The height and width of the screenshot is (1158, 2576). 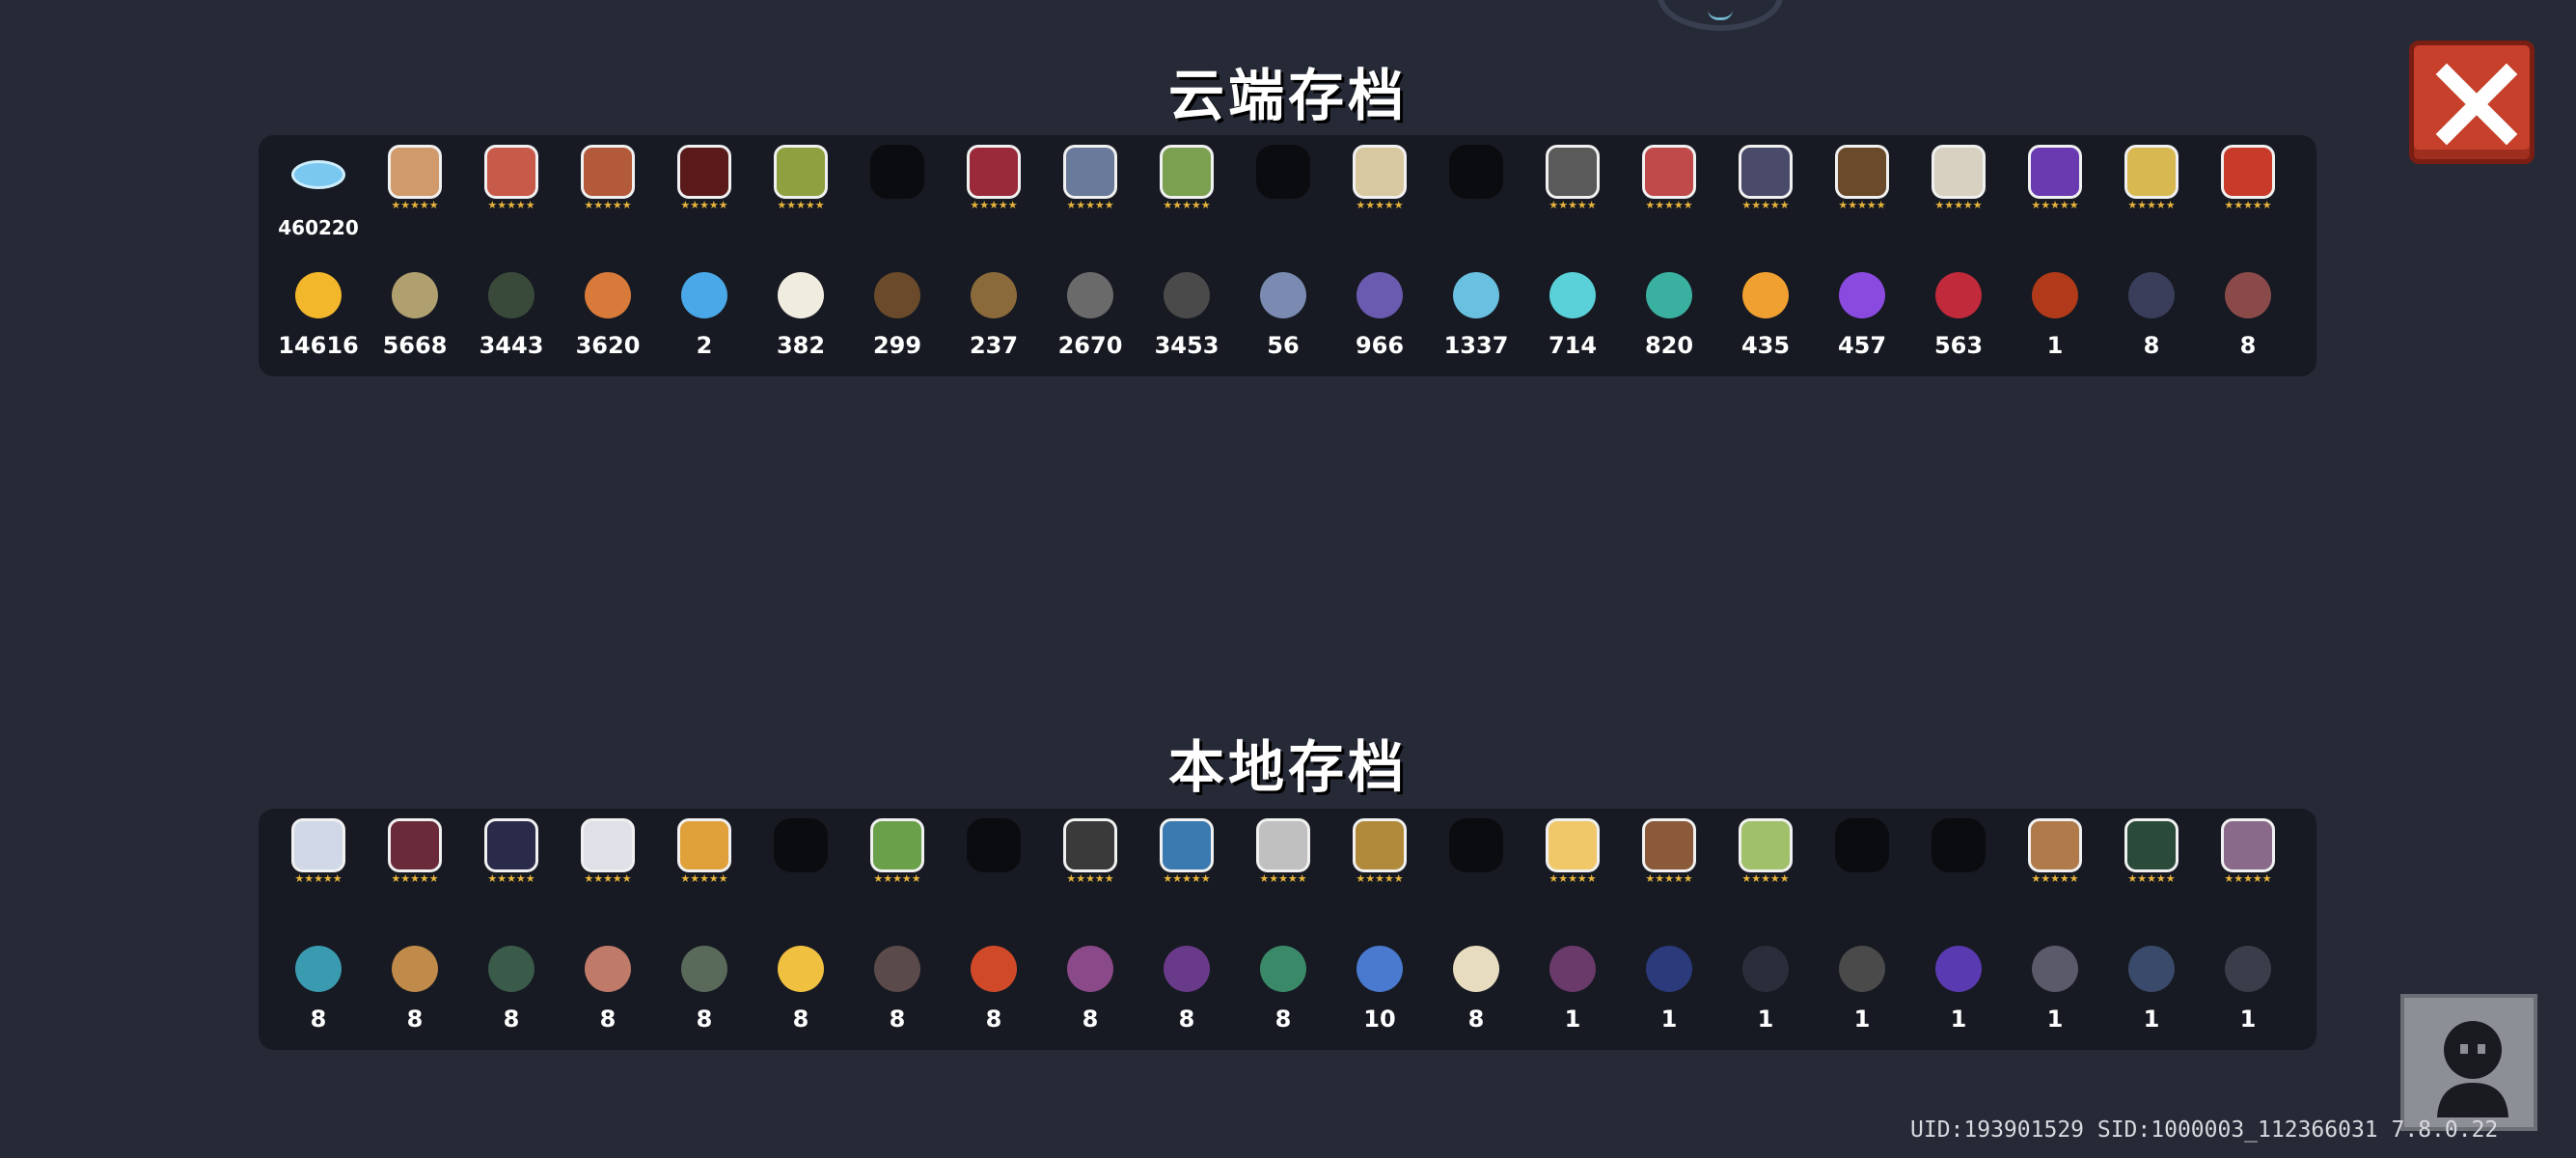 What do you see at coordinates (1721, 15) in the screenshot?
I see `top-pull-tab` at bounding box center [1721, 15].